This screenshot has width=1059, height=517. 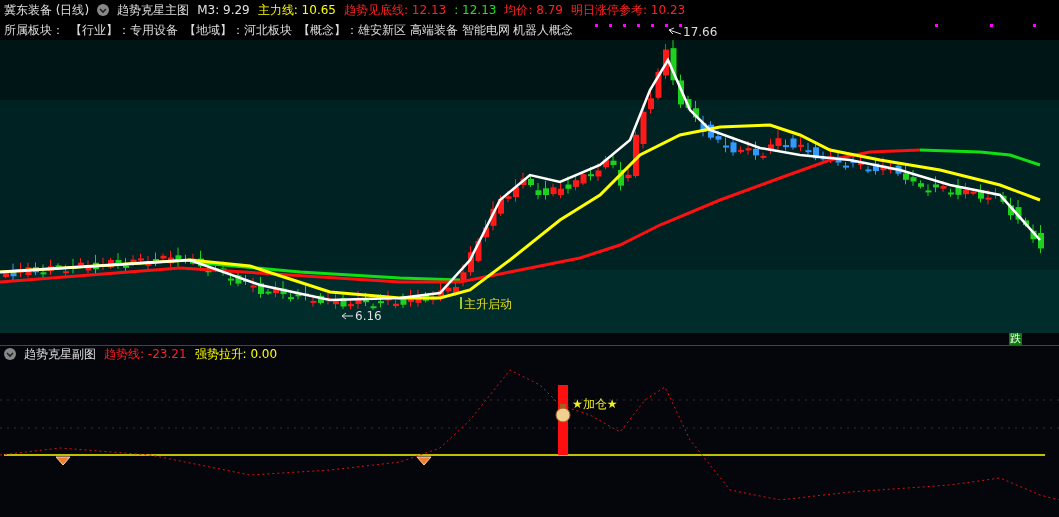 I want to click on price-label: 17.66, so click(x=700, y=32).